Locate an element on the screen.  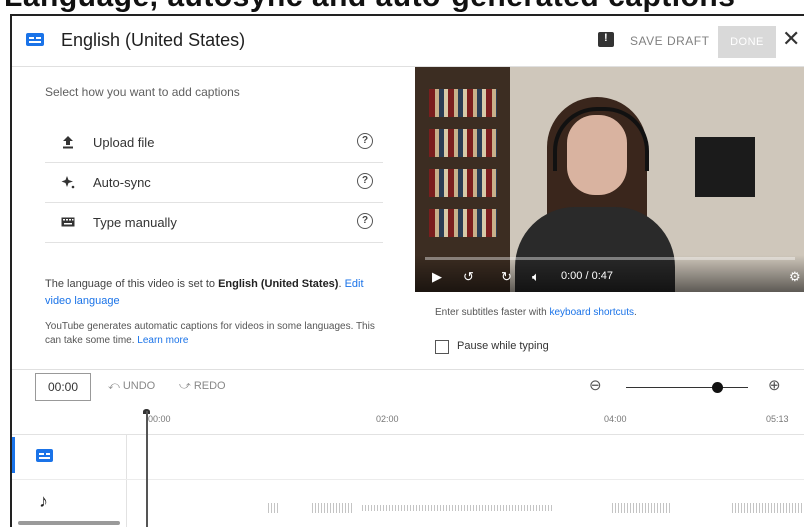
timeline-toolbar: 00:00 ⤺ UNDO ⤻ REDO ⊖ ⊕ is located at coordinates (408, 389).